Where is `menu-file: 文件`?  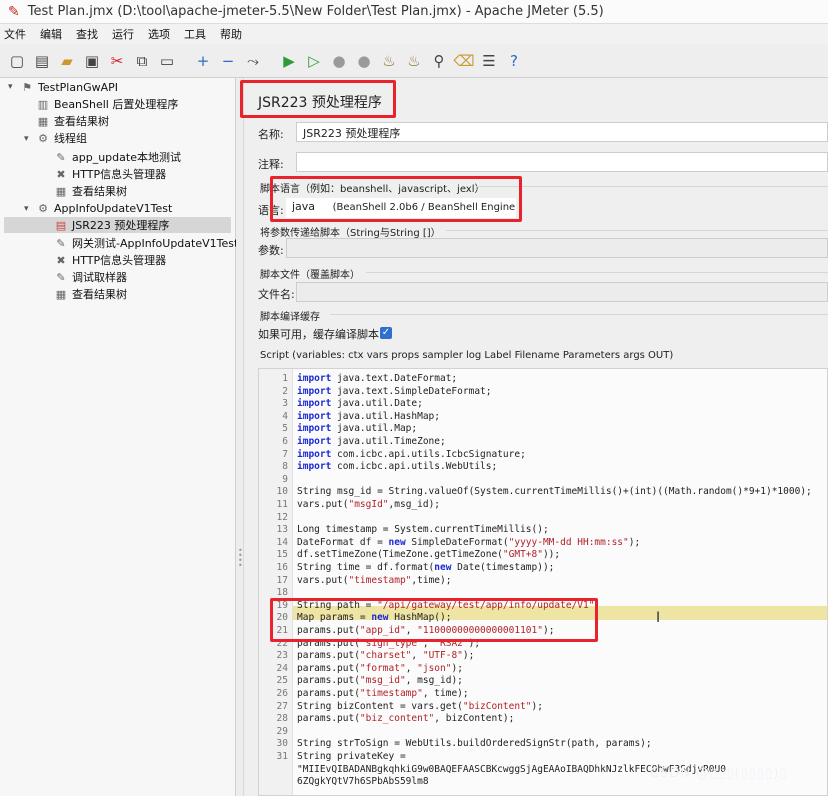 menu-file: 文件 is located at coordinates (15, 34).